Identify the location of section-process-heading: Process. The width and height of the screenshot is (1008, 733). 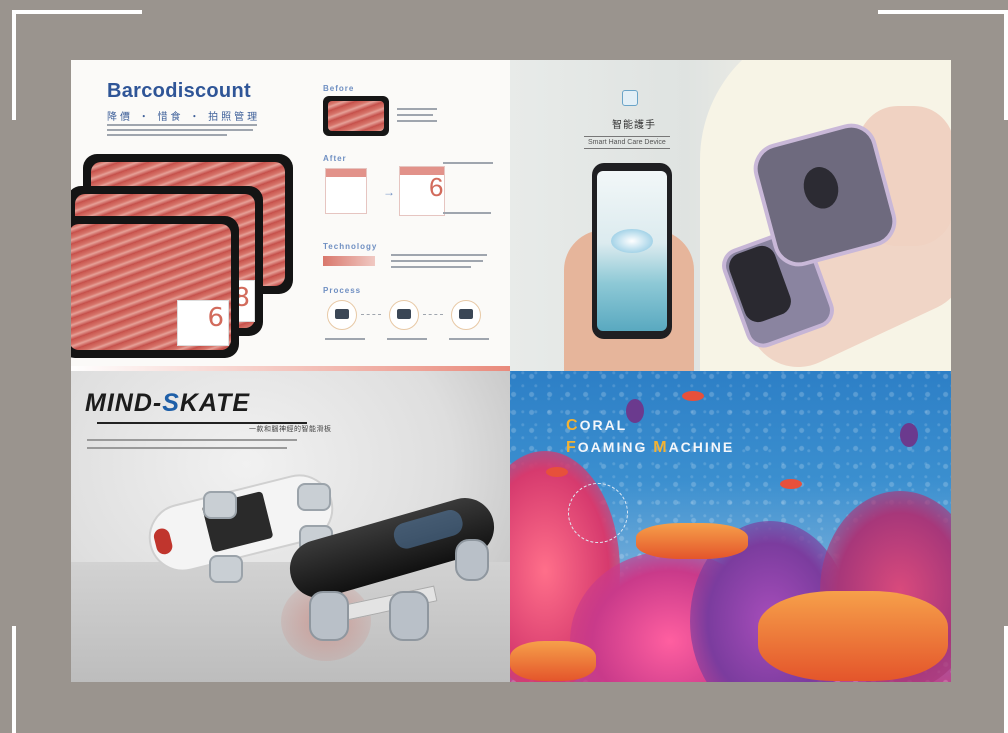
(342, 290).